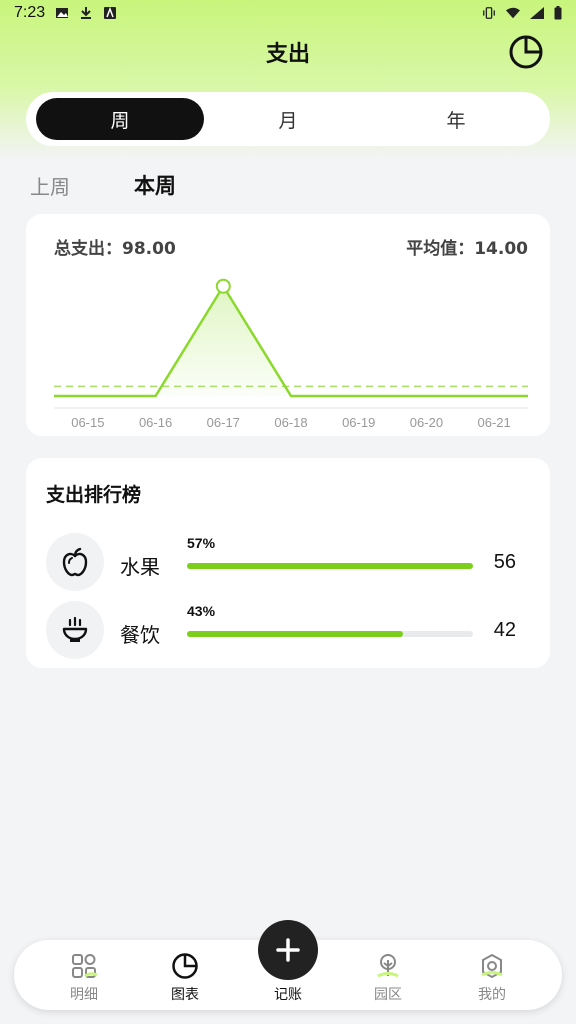 This screenshot has width=576, height=1024. What do you see at coordinates (492, 979) in the screenshot?
I see `nav-item-mine: 我的` at bounding box center [492, 979].